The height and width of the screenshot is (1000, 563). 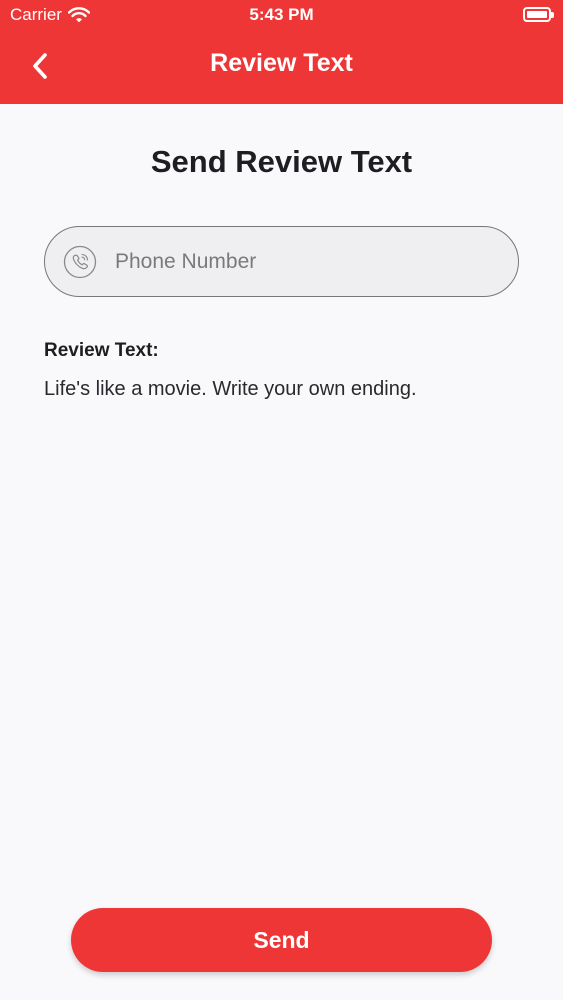 I want to click on battery-icon, so click(x=538, y=14).